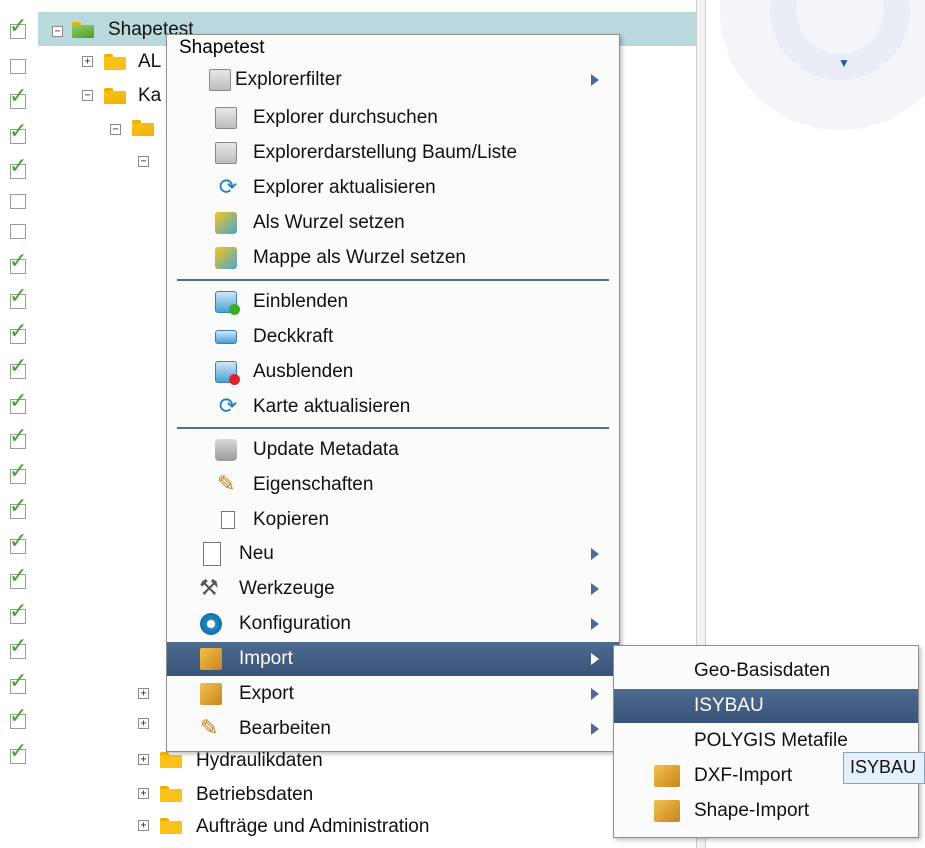 This screenshot has height=848, width=925. I want to click on menu-item-label: Karte aktualisieren, so click(332, 406).